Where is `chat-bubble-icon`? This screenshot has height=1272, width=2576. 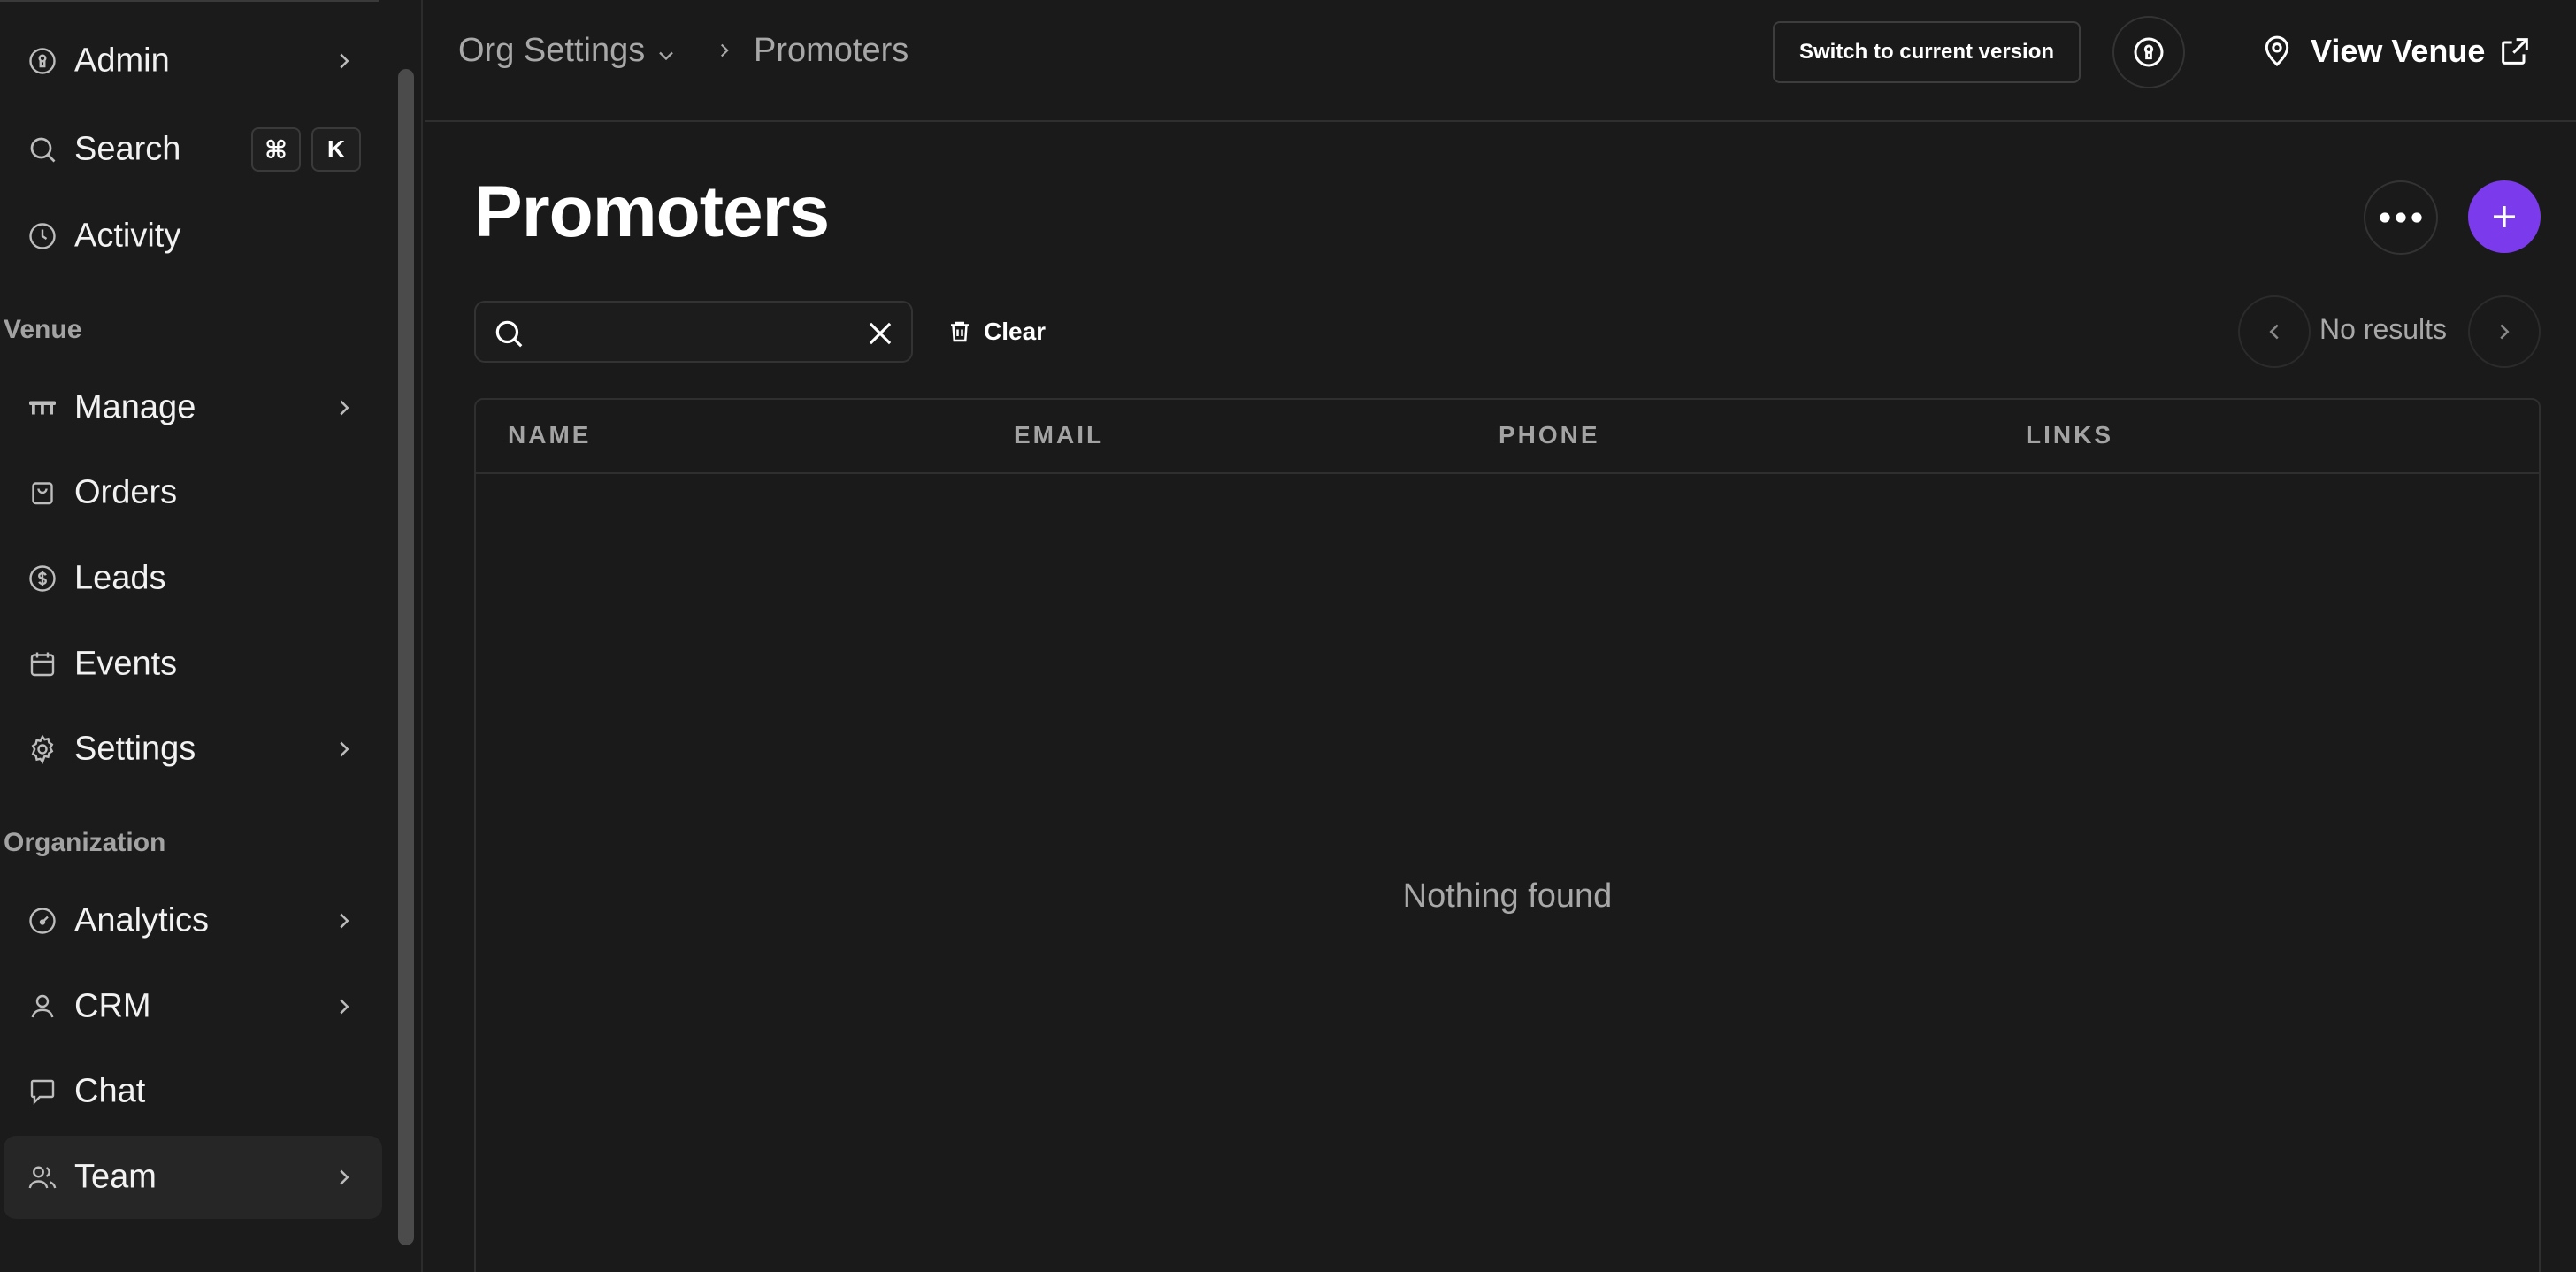
chat-bubble-icon is located at coordinates (42, 1091).